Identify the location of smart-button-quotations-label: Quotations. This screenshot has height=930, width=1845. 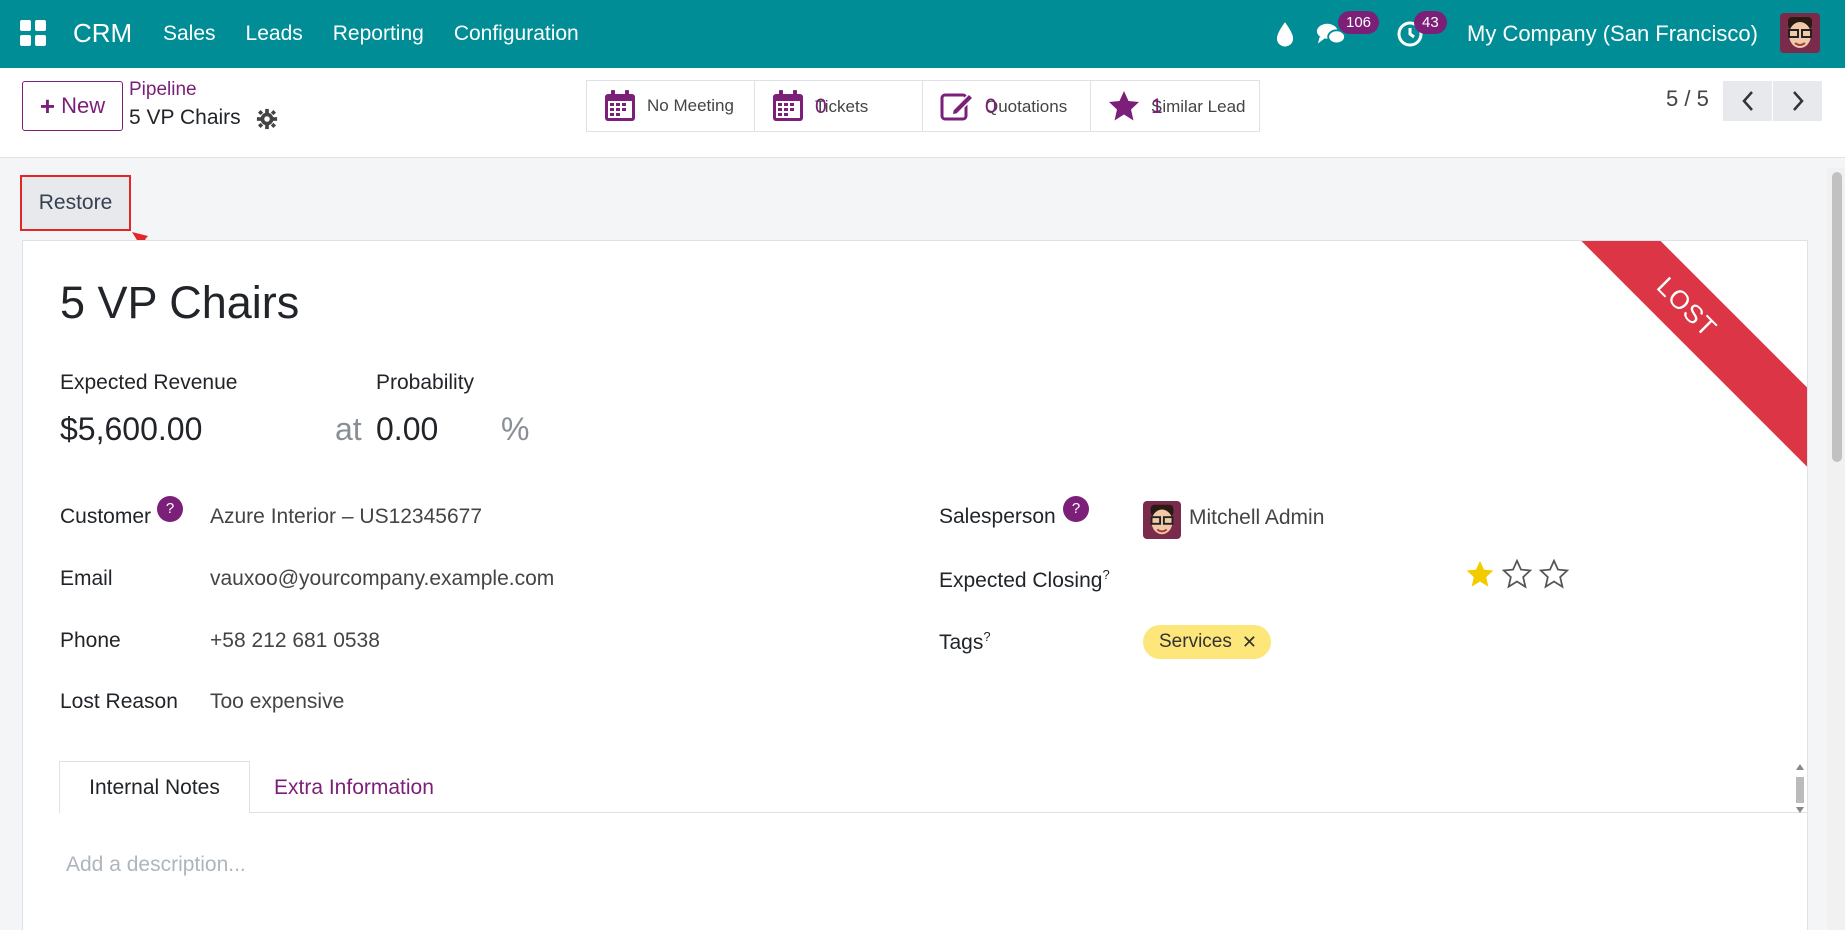
(1026, 106).